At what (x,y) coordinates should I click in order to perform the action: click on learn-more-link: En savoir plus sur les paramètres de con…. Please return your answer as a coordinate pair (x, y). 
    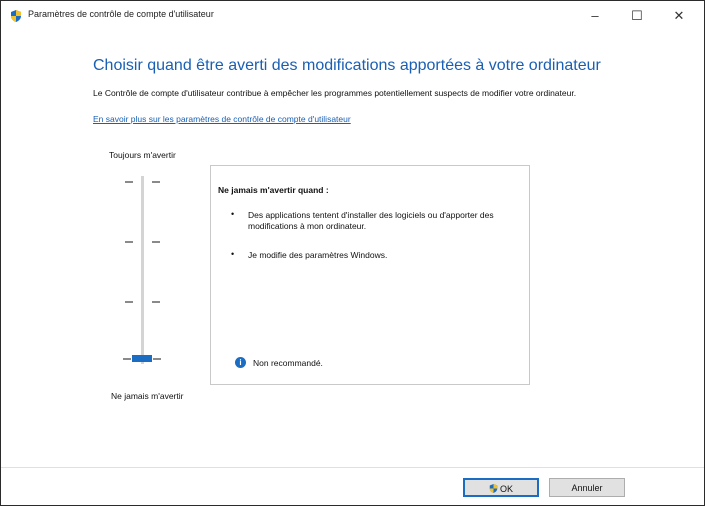
    Looking at the image, I should click on (222, 119).